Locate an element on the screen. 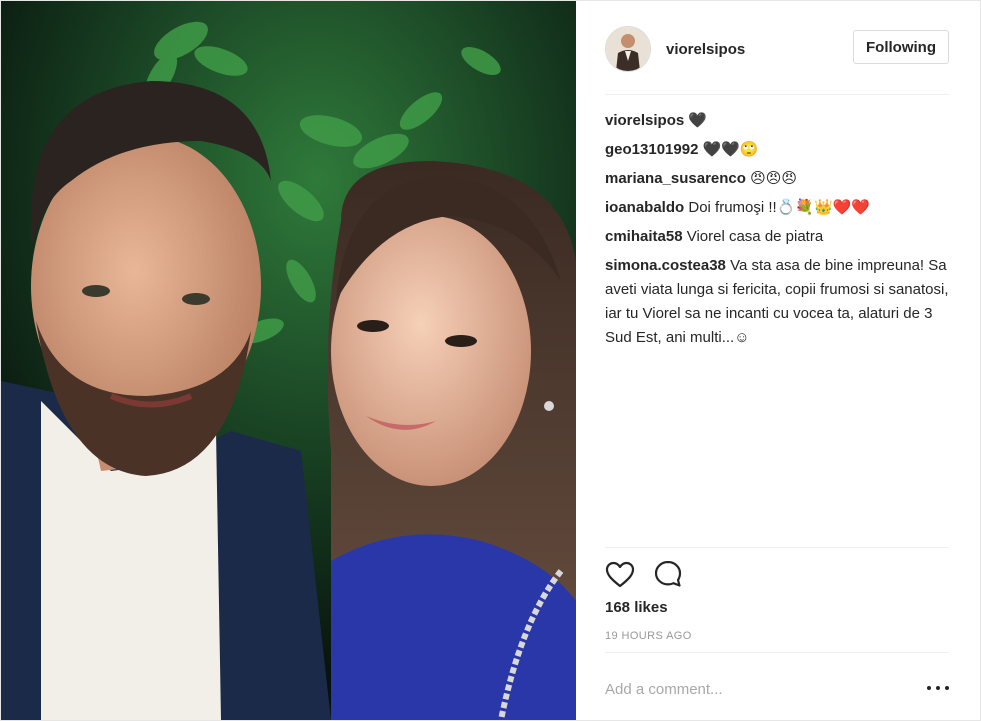 The image size is (981, 721). comment-item: viorelsipos 🖤 is located at coordinates (780, 121).